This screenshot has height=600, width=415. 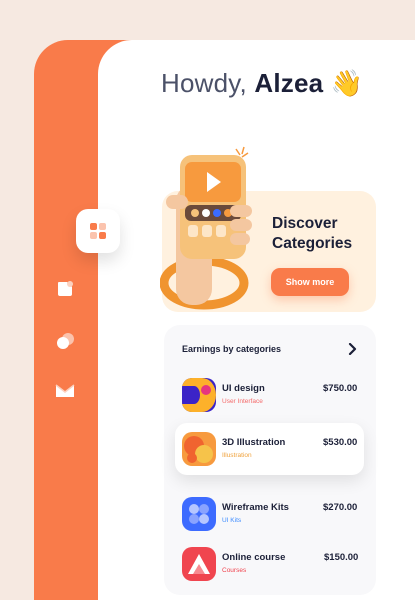 I want to click on mail-icon, so click(x=65, y=390).